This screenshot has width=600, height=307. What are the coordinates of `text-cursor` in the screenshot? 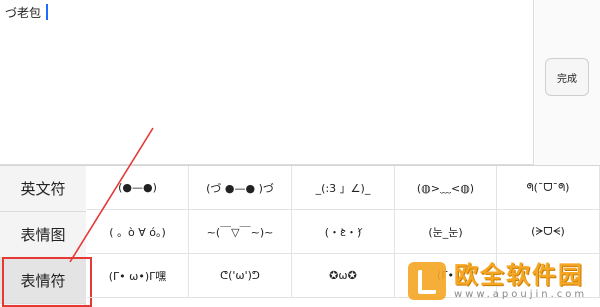 It's located at (47, 12).